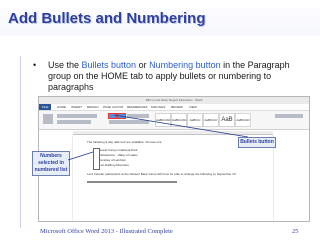 Image resolution: width=320 pixels, height=240 pixels. I want to click on bullets-button, so click(112, 116).